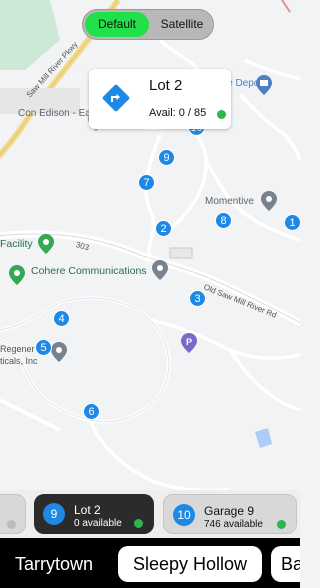 Image resolution: width=320 pixels, height=588 pixels. I want to click on lot-card-status: 746 available, so click(233, 524).